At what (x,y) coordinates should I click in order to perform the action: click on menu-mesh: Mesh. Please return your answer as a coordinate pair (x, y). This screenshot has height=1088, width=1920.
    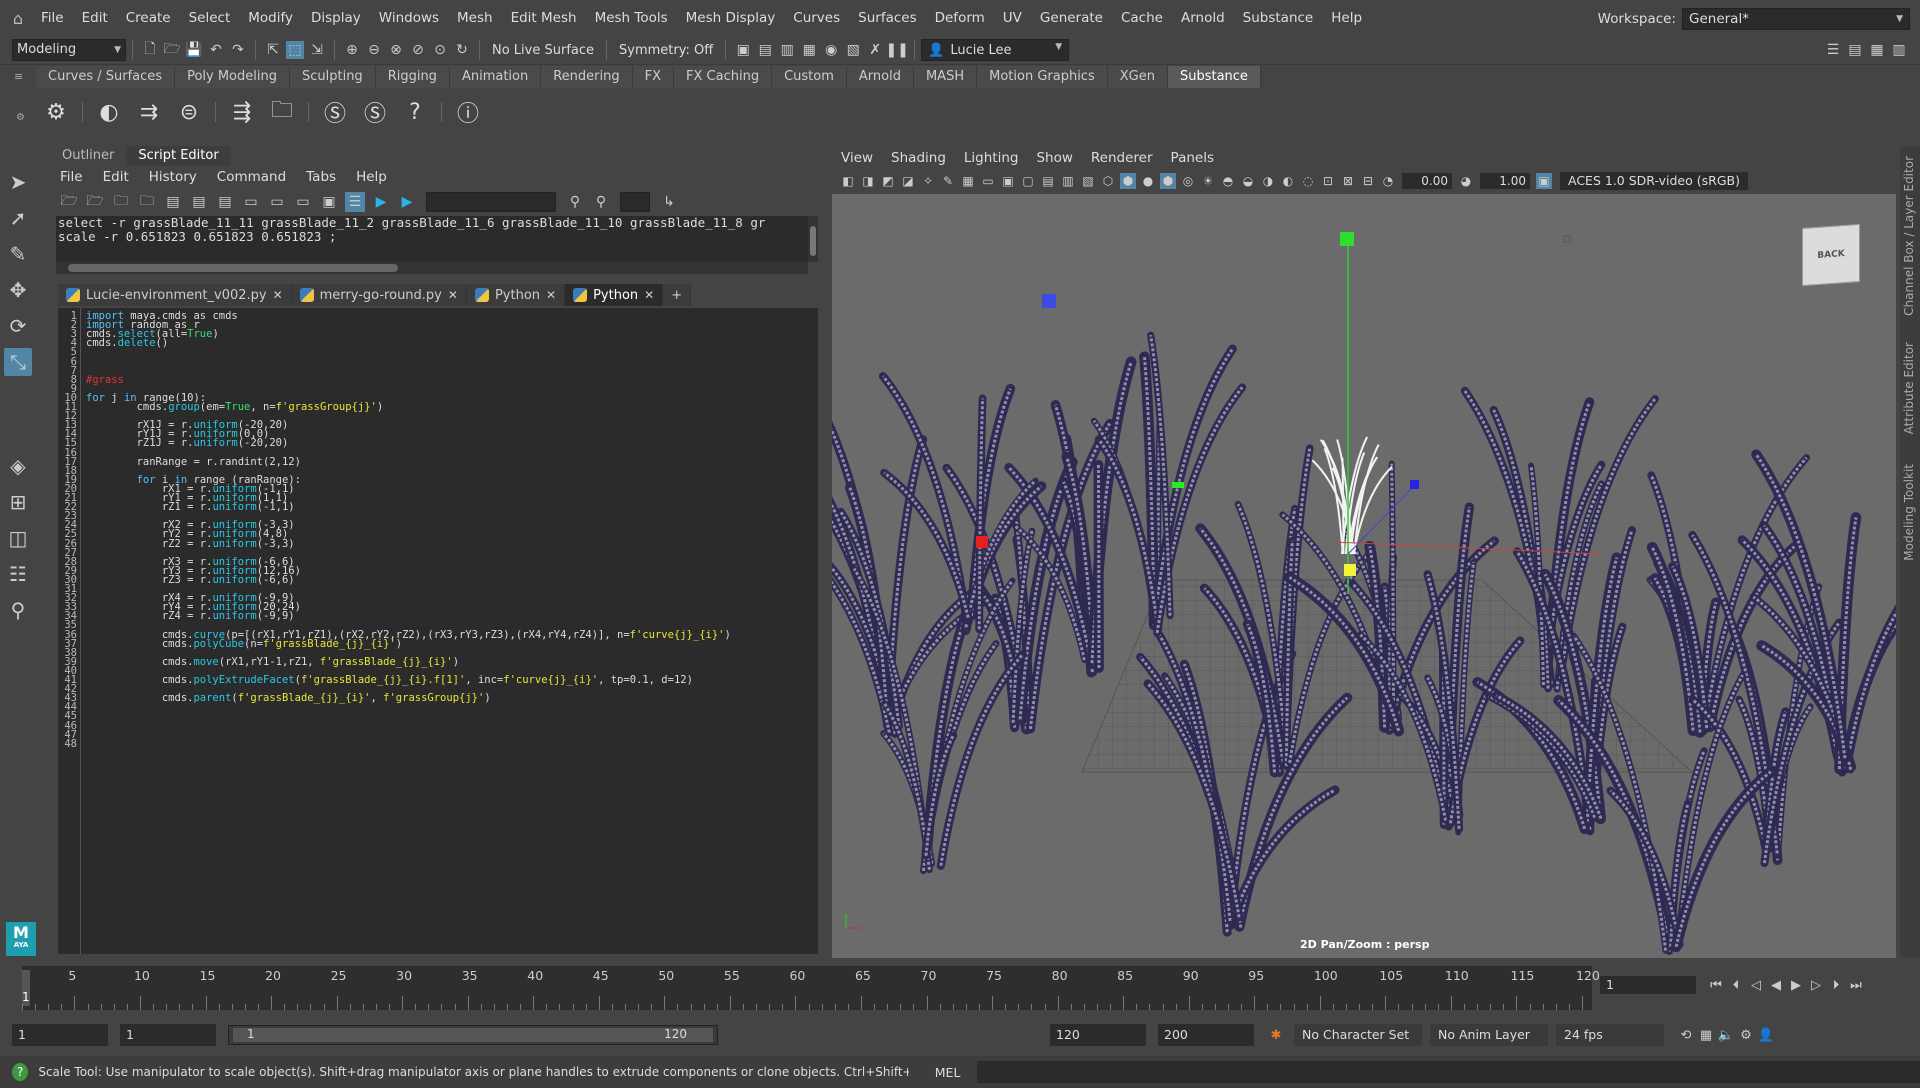
    Looking at the image, I should click on (475, 18).